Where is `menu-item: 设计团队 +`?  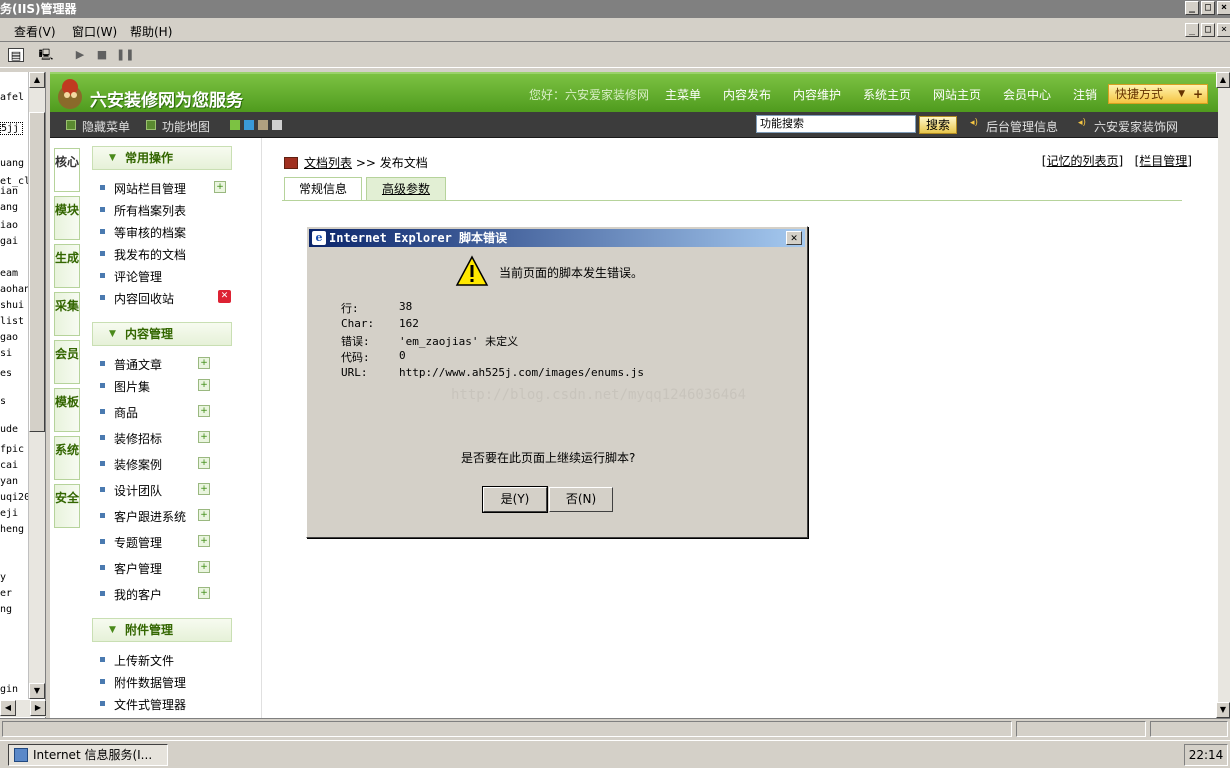 menu-item: 设计团队 + is located at coordinates (155, 490).